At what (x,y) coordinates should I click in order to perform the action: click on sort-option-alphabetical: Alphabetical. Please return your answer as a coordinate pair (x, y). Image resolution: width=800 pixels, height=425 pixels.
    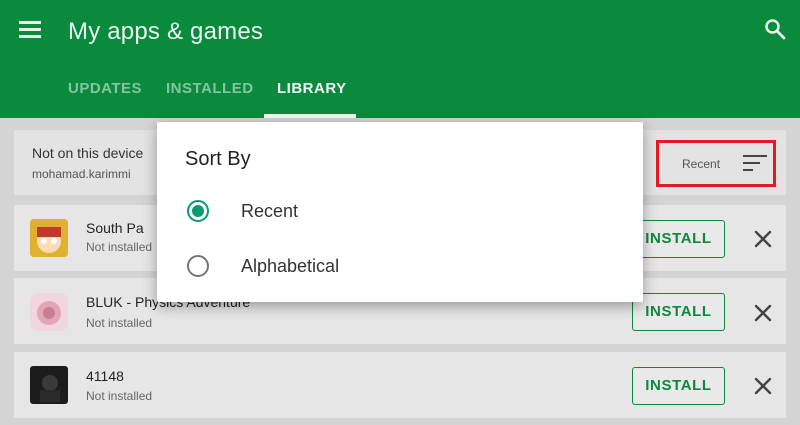
    Looking at the image, I should click on (365, 266).